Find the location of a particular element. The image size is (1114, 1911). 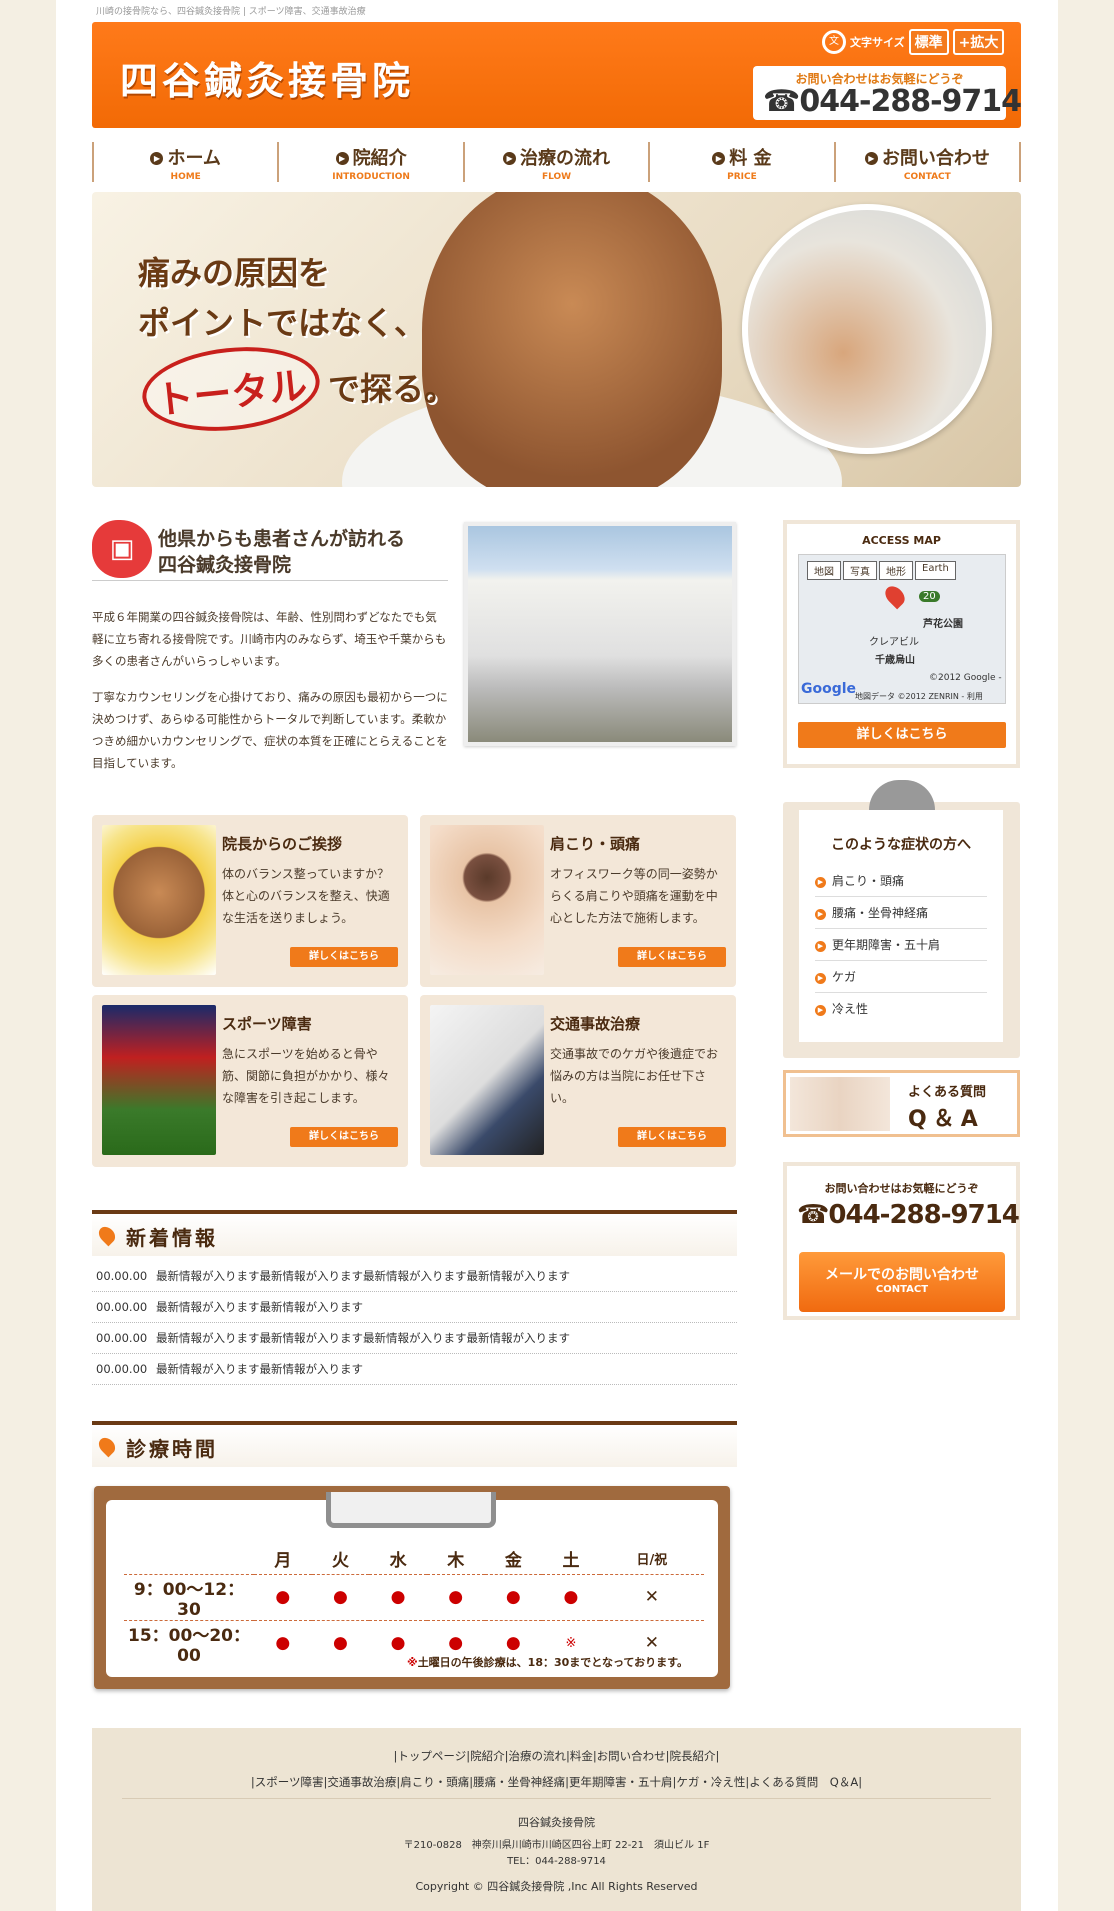

symptom-link: 冷え性 is located at coordinates (901, 1009).